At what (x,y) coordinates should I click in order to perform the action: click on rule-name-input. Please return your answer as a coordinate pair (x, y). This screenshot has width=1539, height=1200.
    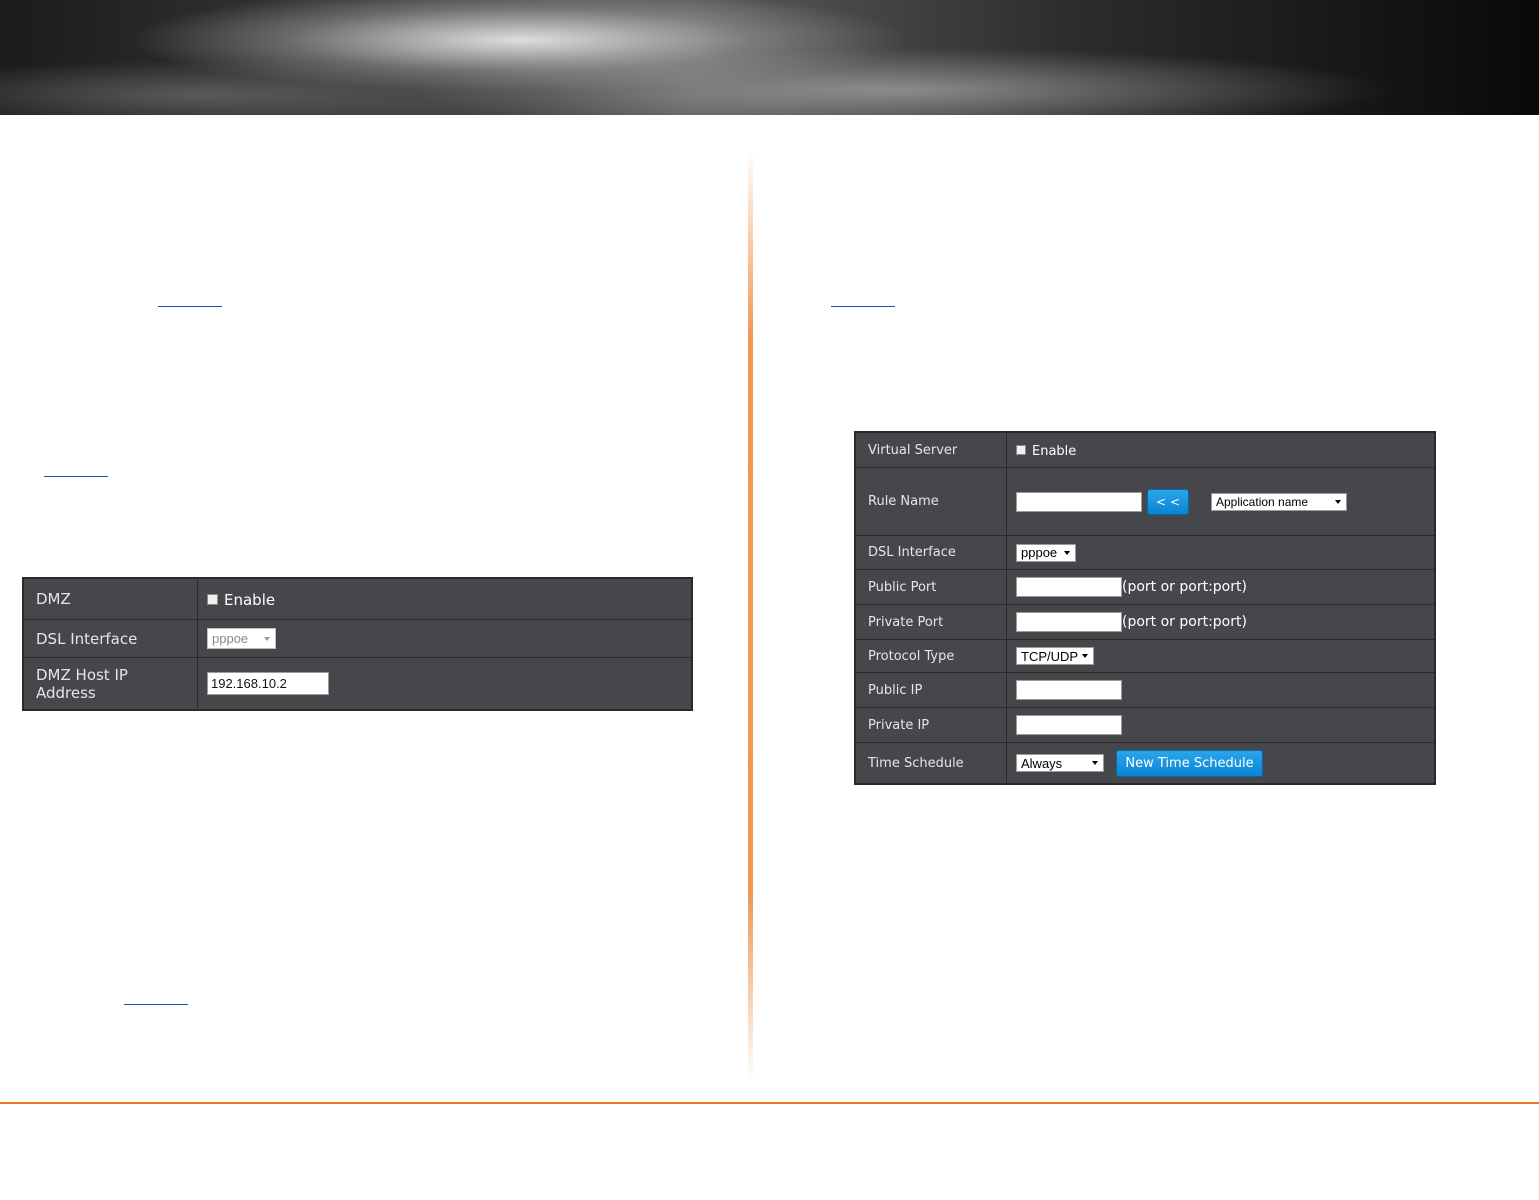
    Looking at the image, I should click on (1079, 501).